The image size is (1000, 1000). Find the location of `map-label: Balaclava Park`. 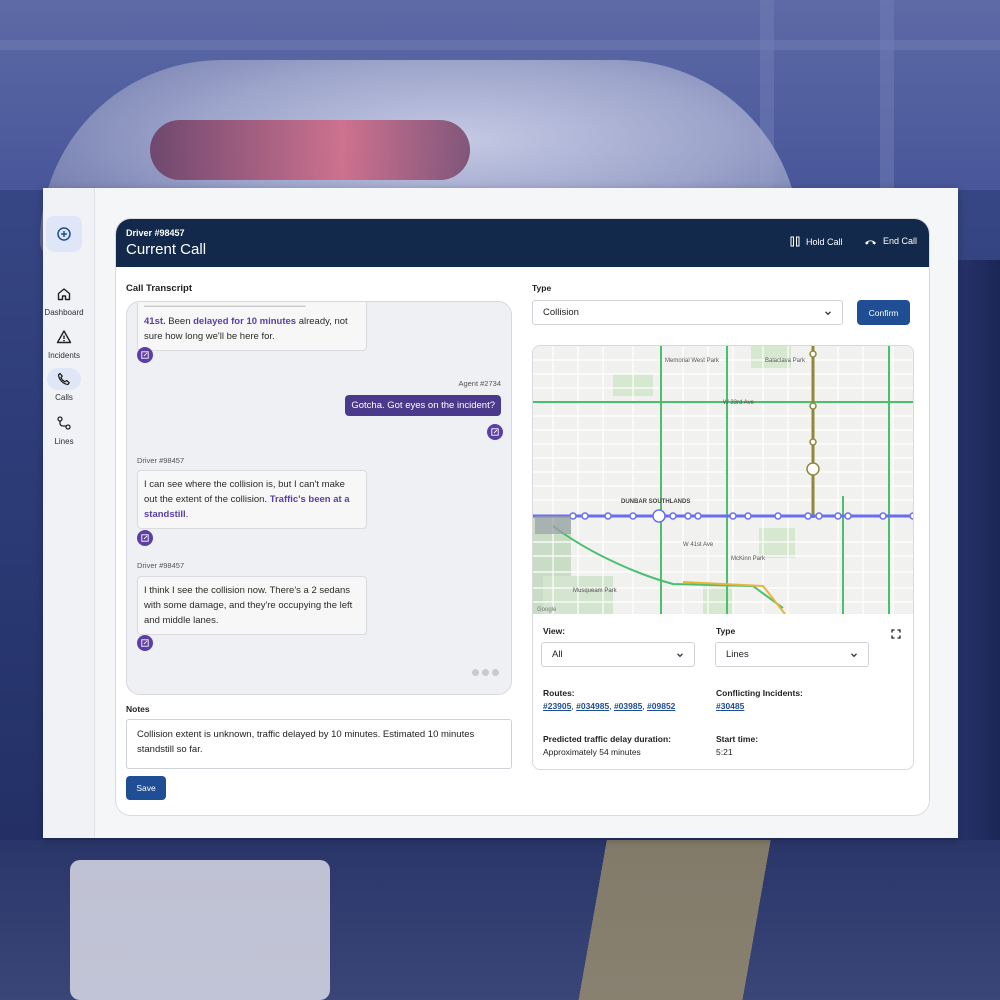

map-label: Balaclava Park is located at coordinates (785, 361).